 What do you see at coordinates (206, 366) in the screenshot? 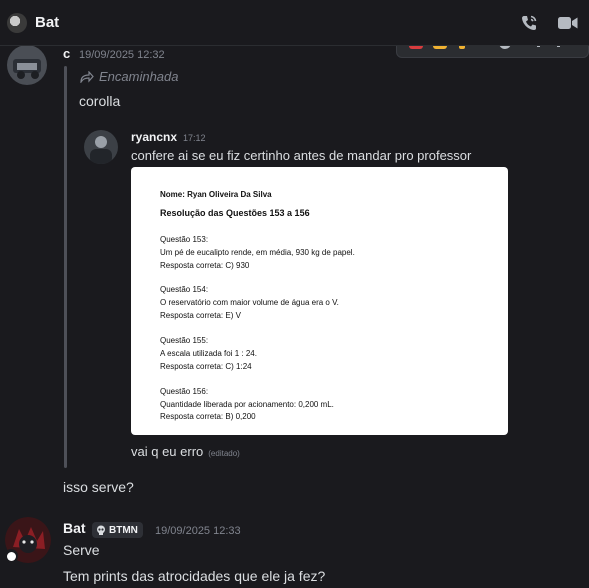
I see `doc-line: Resposta correta: C) 1:24` at bounding box center [206, 366].